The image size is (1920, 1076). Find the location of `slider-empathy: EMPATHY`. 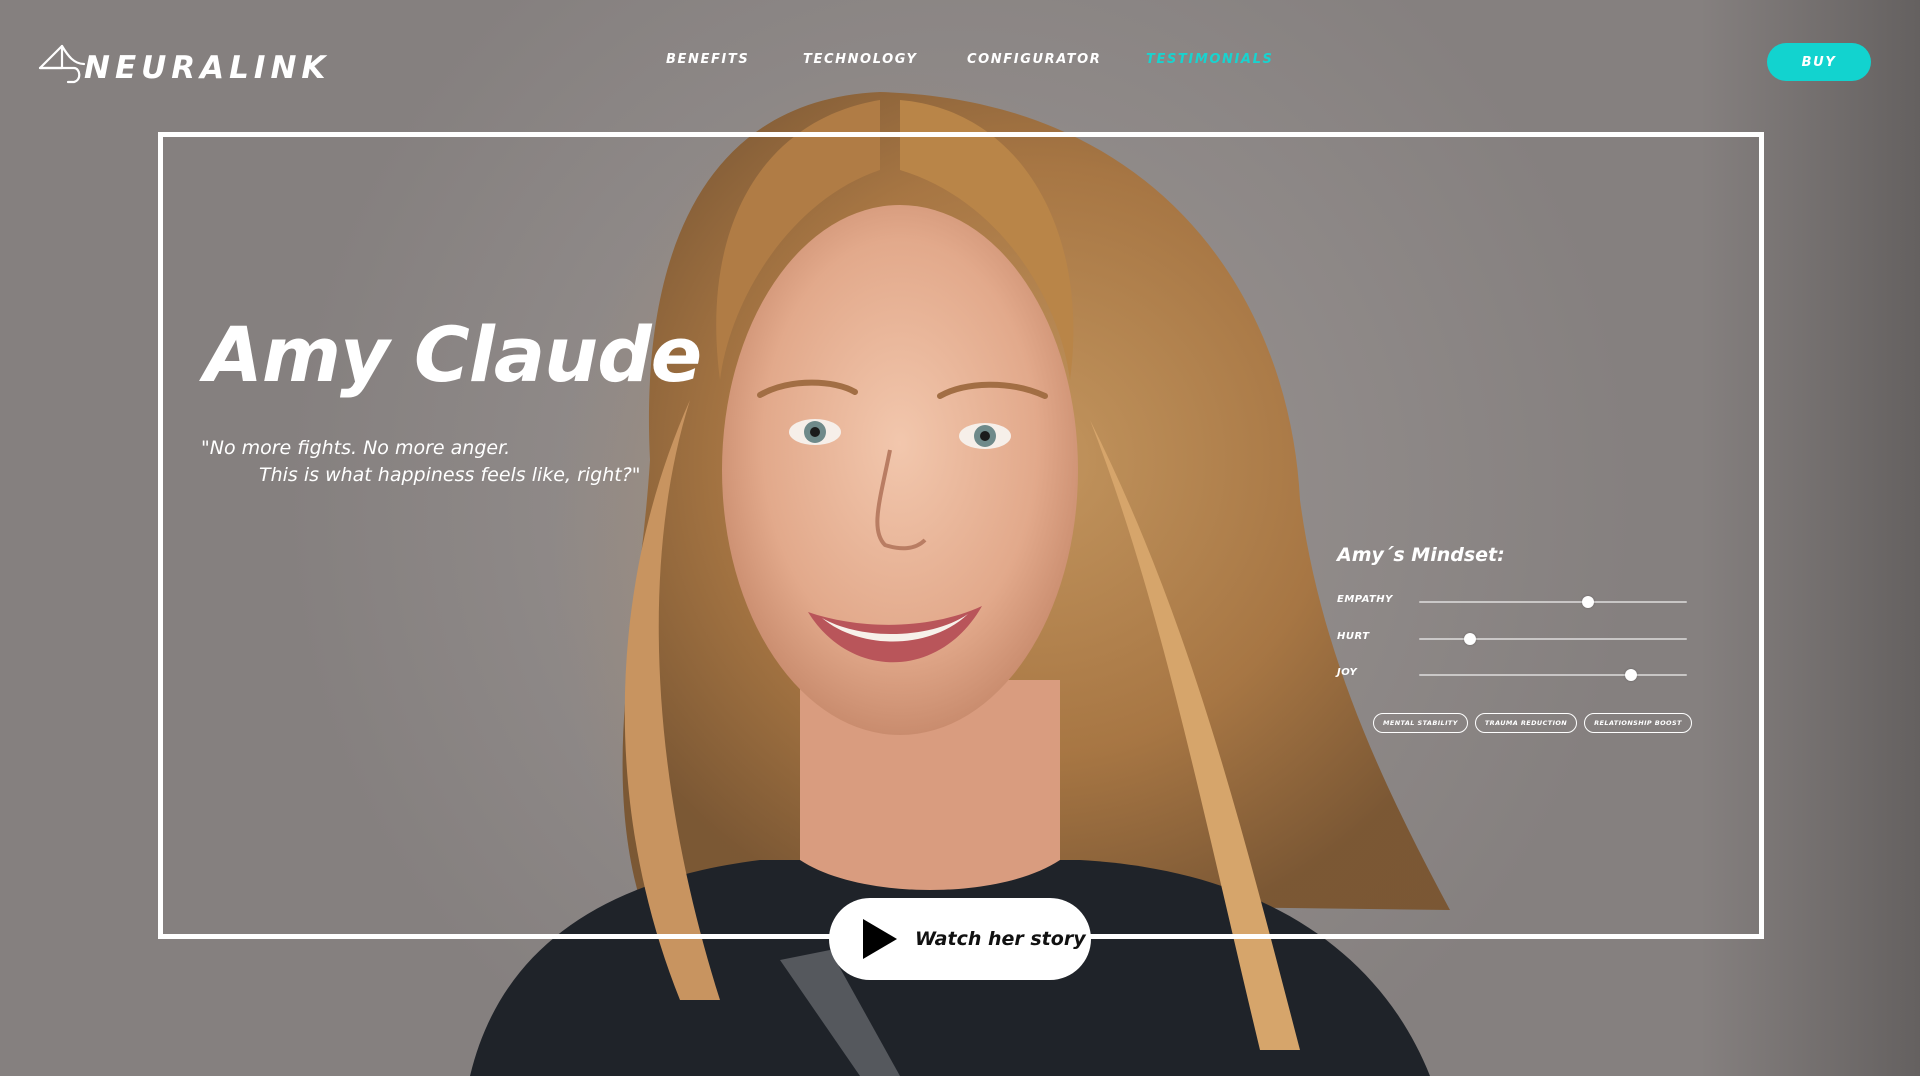

slider-empathy: EMPATHY is located at coordinates (1512, 602).